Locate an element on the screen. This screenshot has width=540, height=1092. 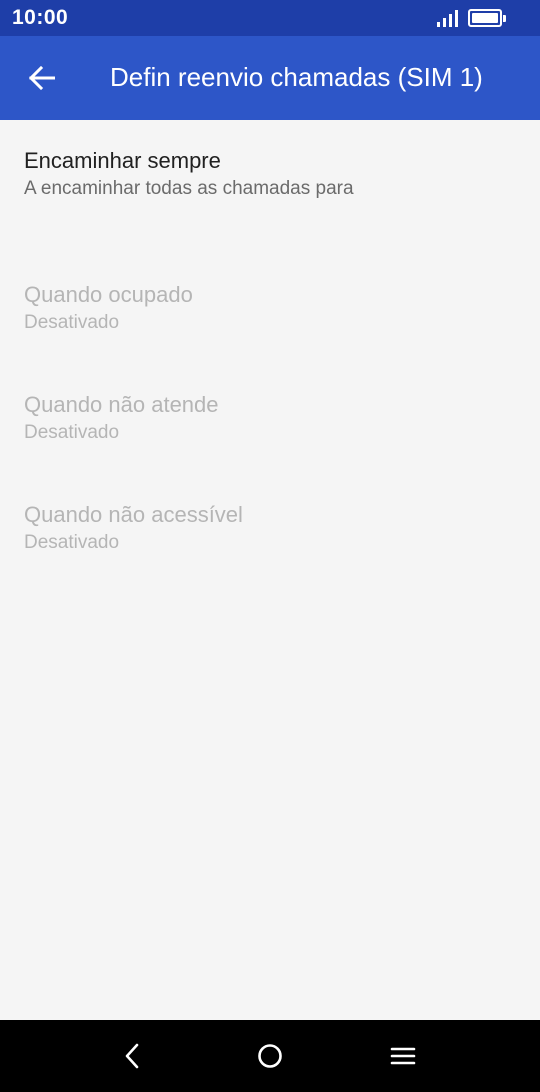
battery-level is located at coordinates (485, 18).